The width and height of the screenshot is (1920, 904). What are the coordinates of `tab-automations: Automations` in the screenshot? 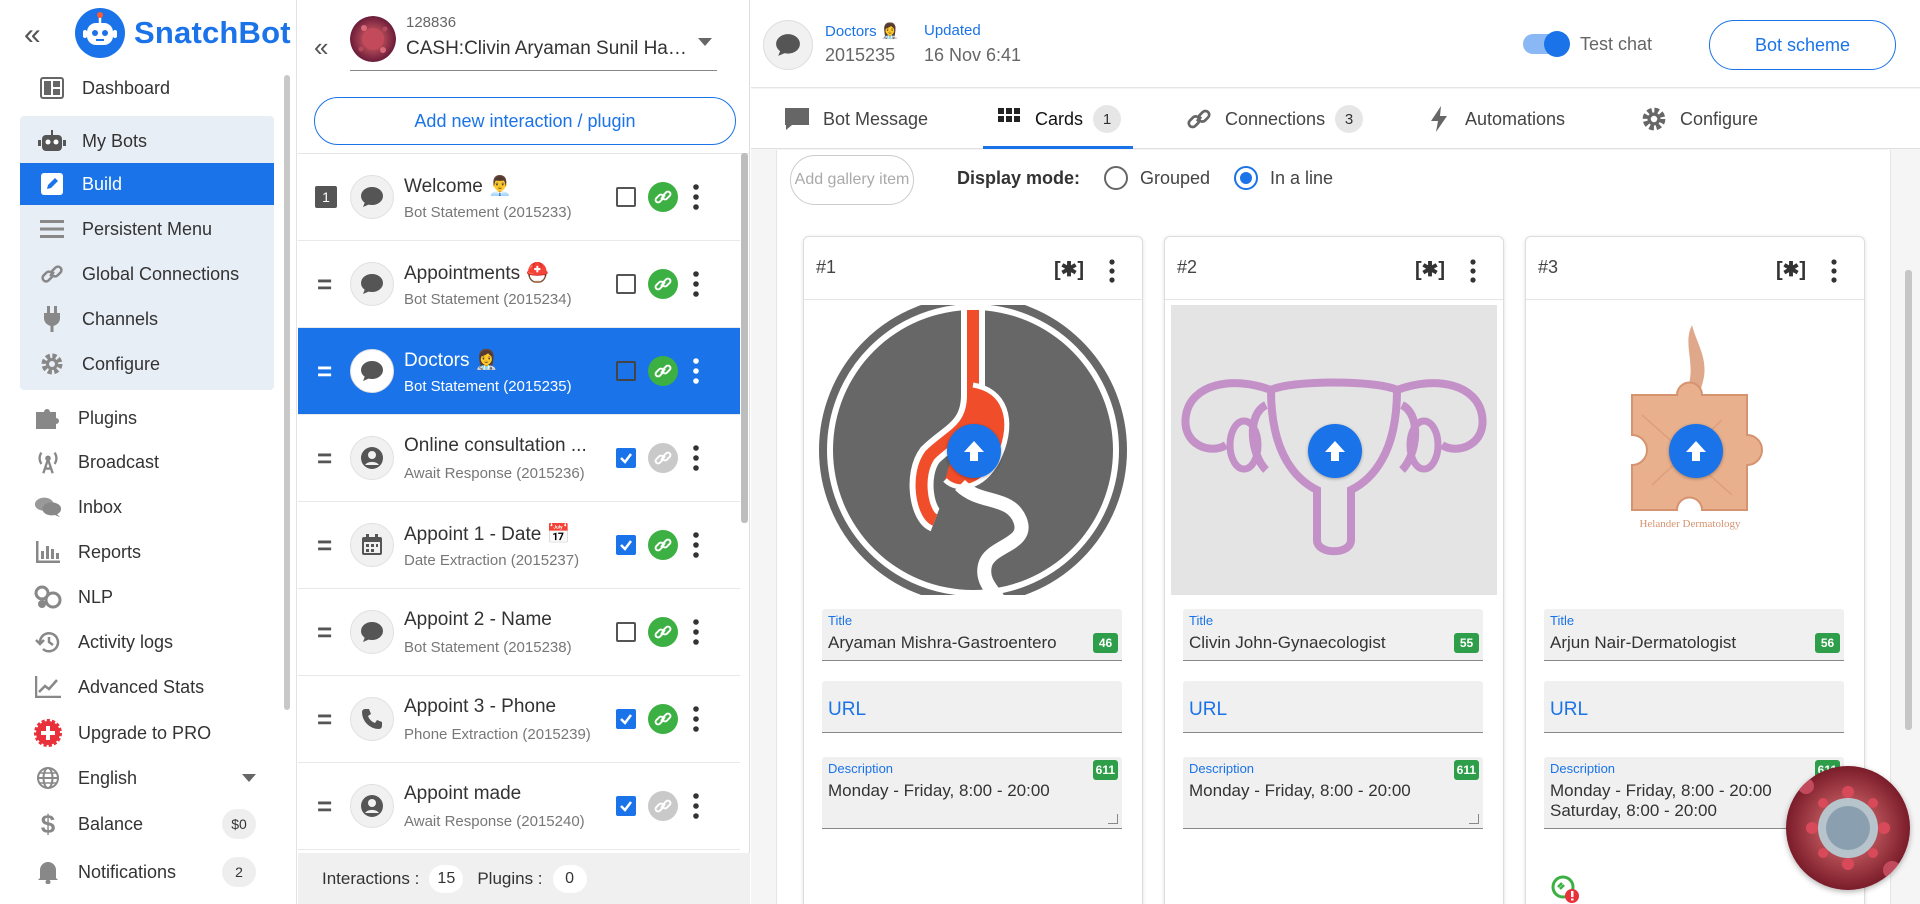 It's located at (1495, 119).